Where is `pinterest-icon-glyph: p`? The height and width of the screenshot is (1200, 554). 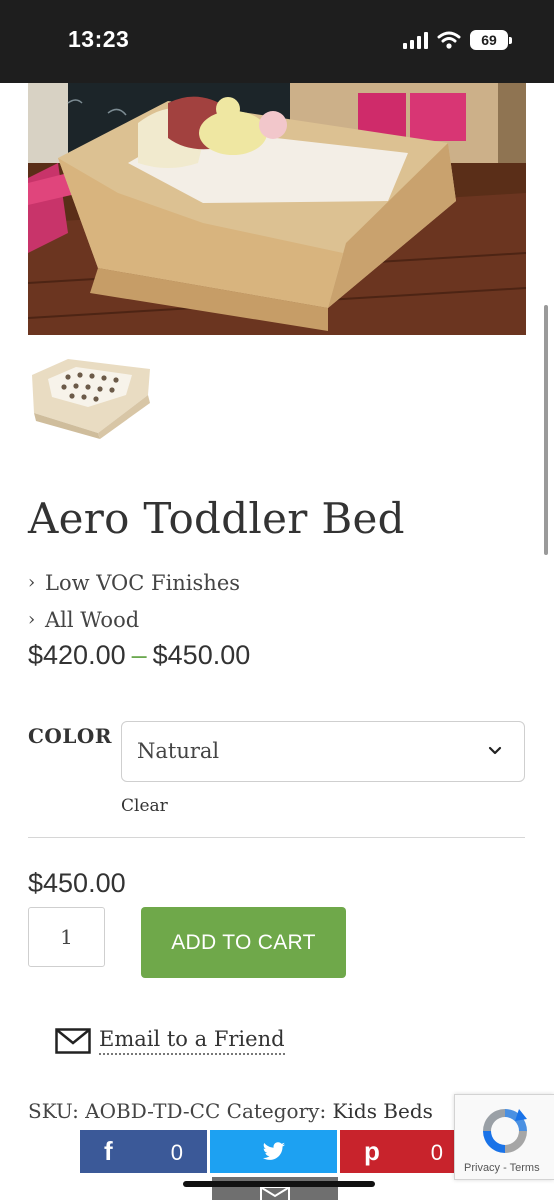 pinterest-icon-glyph: p is located at coordinates (372, 1151).